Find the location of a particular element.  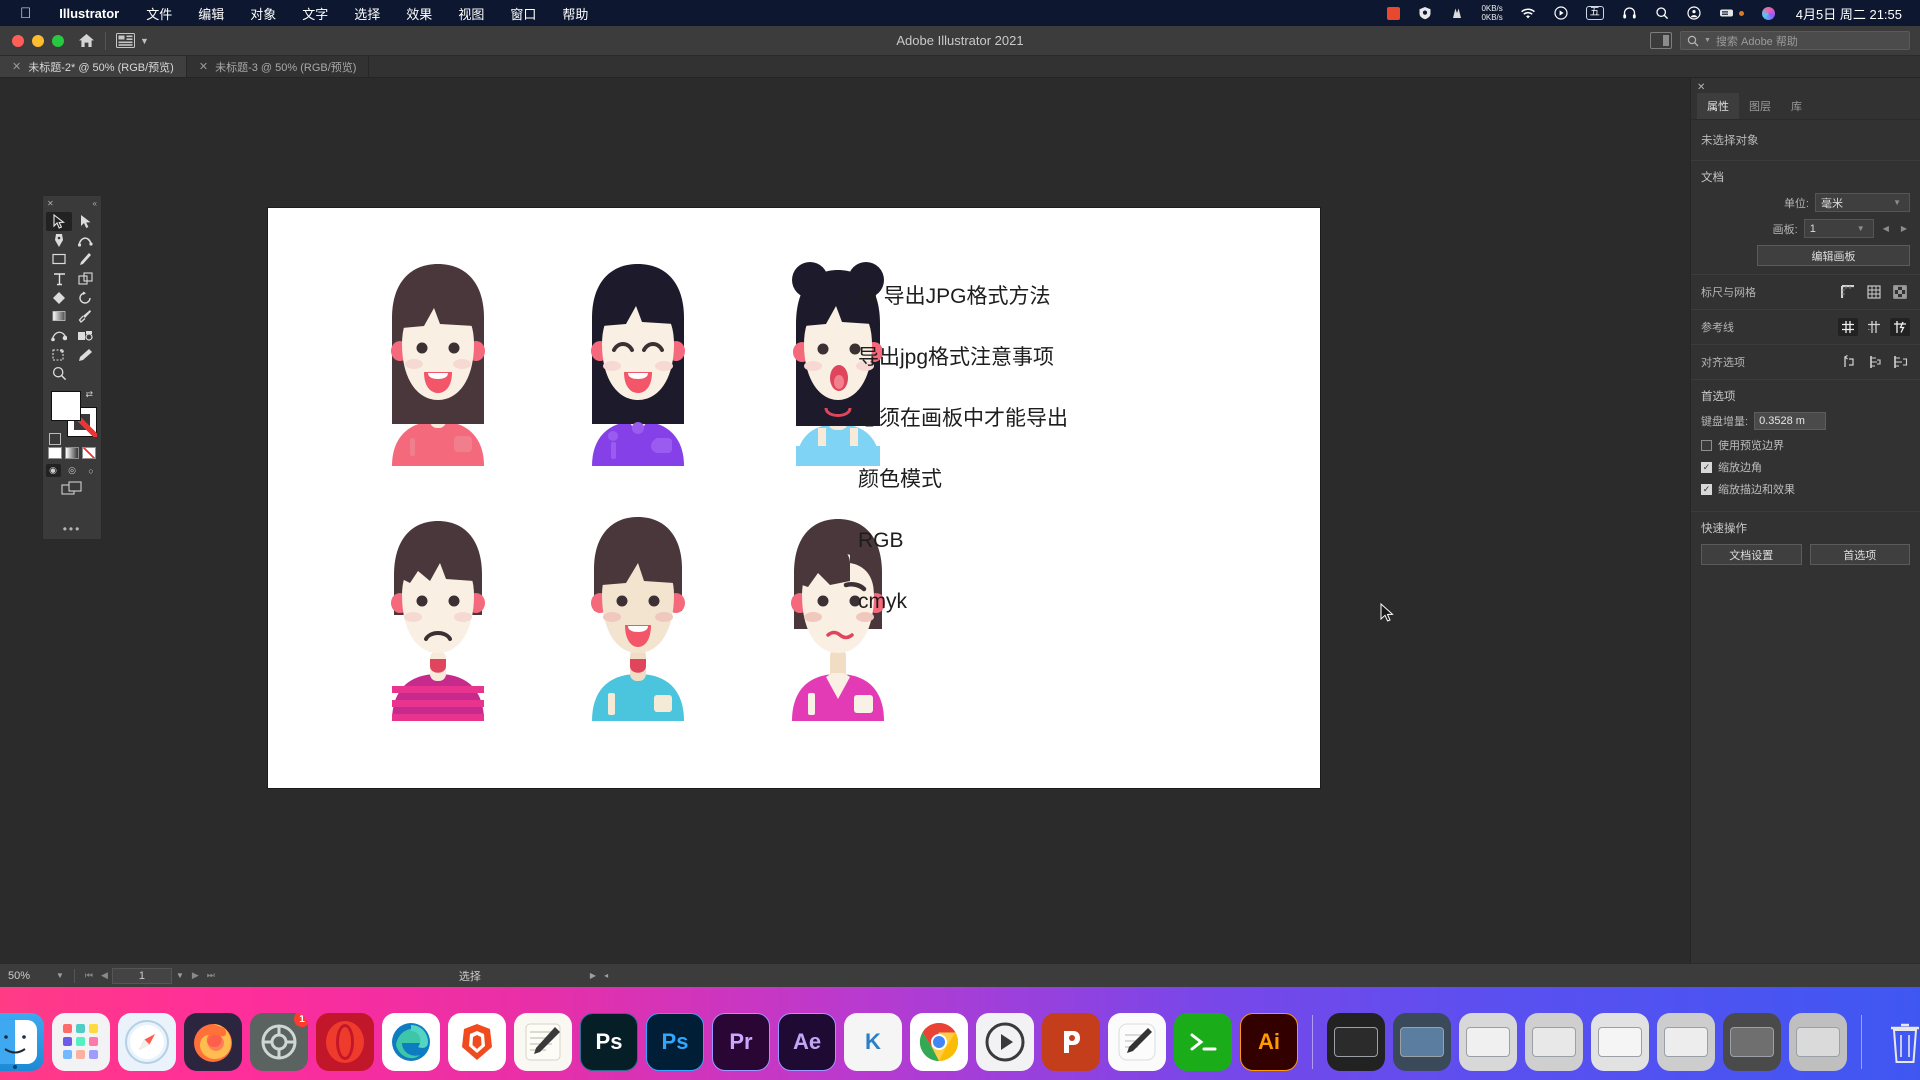

draw-normal-button: ◉ is located at coordinates (53, 470).